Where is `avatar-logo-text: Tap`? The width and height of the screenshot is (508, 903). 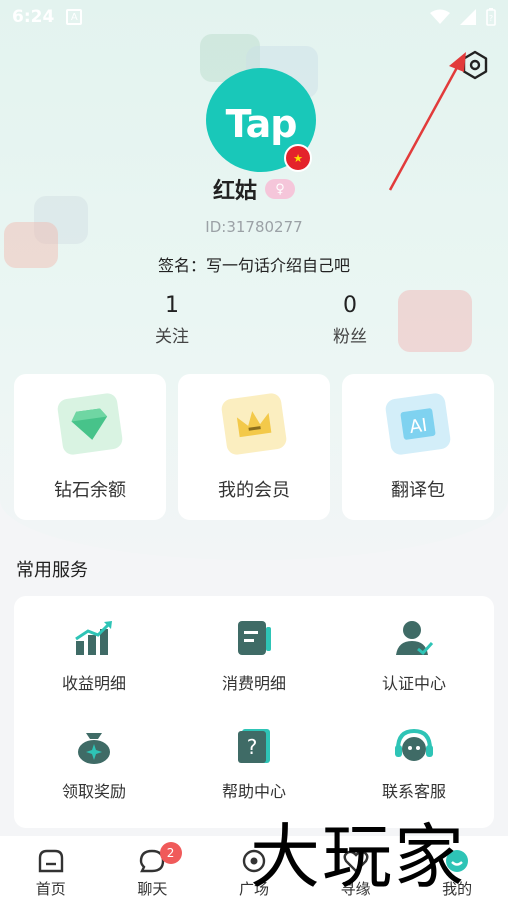
avatar-logo-text: Tap is located at coordinates (261, 124).